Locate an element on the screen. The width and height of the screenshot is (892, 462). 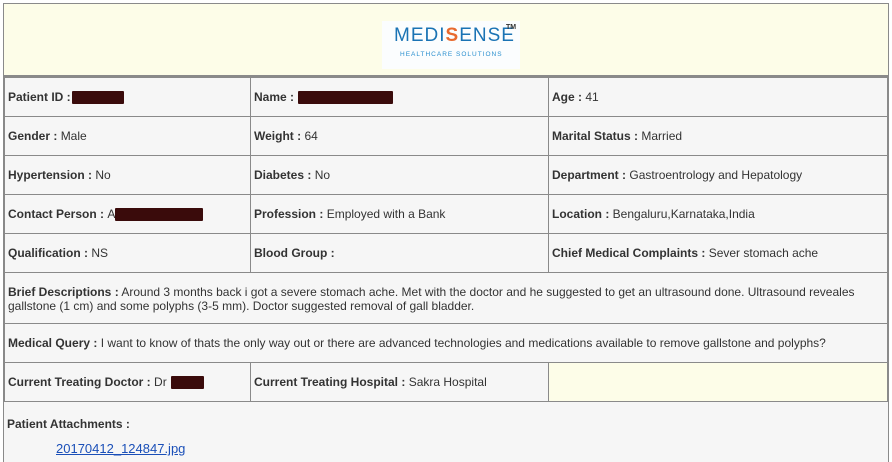
contact-person-cell: Contact Person : A is located at coordinates (127, 214).